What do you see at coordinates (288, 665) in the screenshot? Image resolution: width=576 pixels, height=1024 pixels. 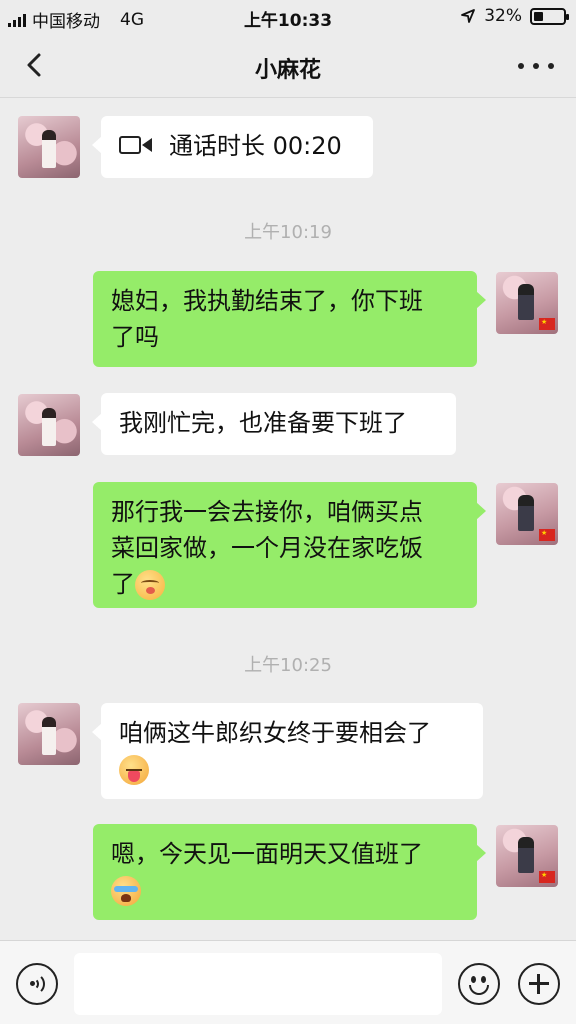 I see `timestamp: 上午10:25` at bounding box center [288, 665].